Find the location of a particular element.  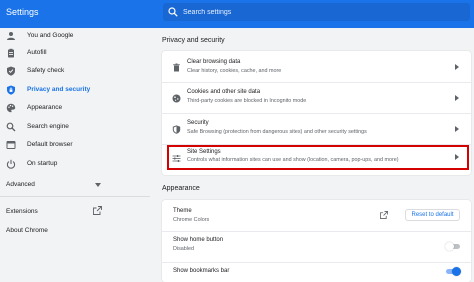

row-description: Disabled is located at coordinates (183, 249).